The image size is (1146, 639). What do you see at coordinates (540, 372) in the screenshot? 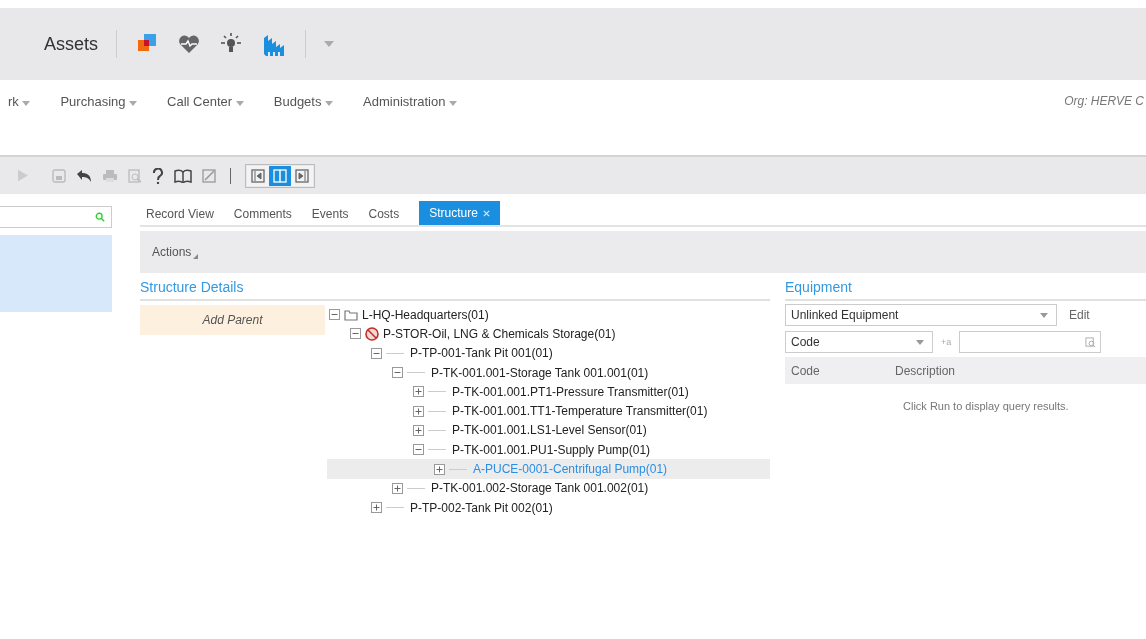
I see `tree-node: P-TK-001.001-Storage Tank 001.001(01)` at bounding box center [540, 372].